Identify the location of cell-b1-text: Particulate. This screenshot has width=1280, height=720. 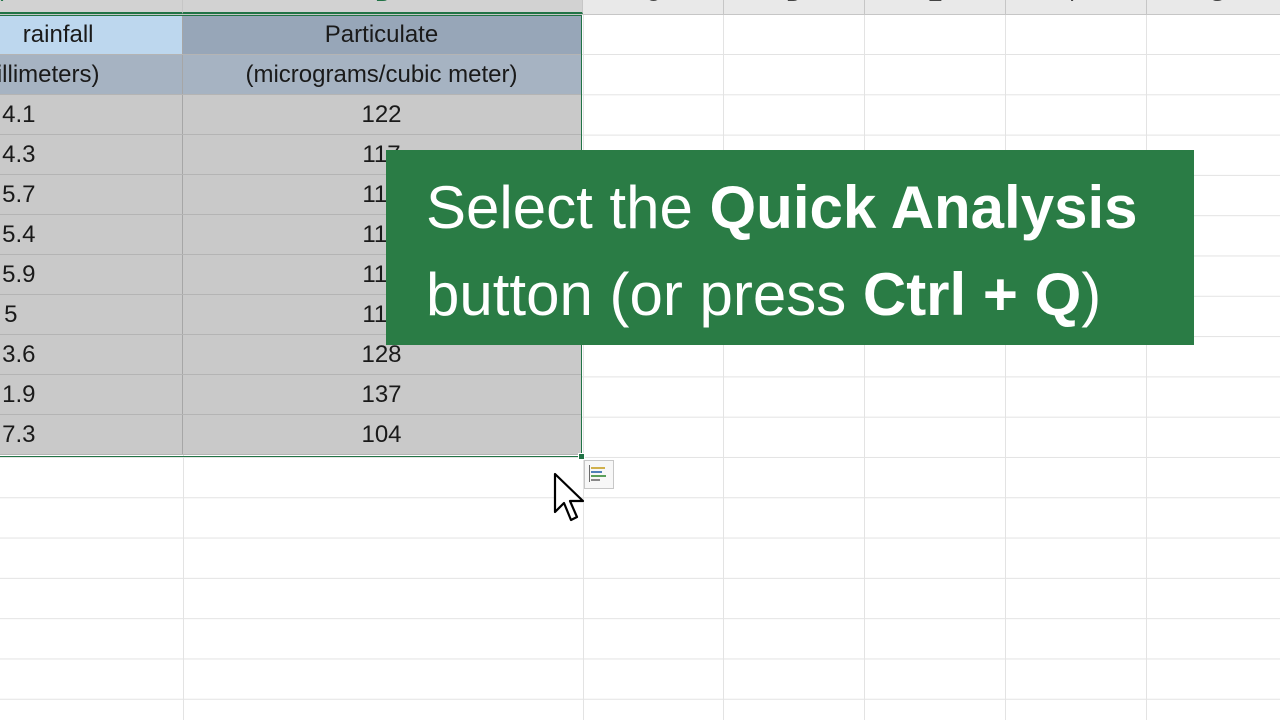
(381, 34).